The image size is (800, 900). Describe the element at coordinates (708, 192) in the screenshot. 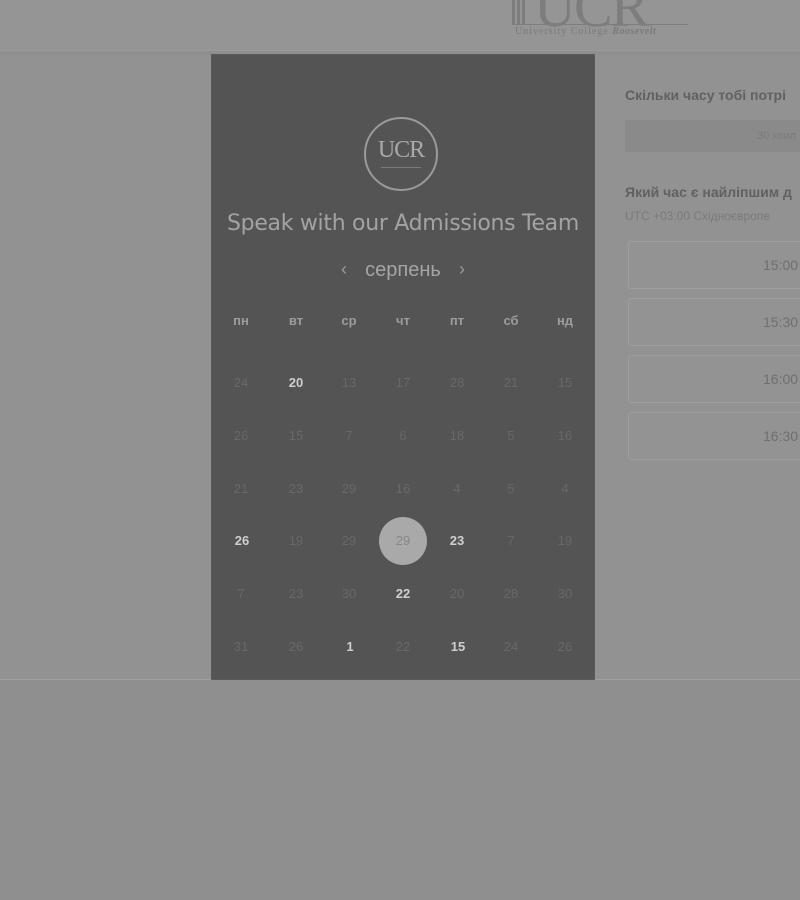

I see `time-question: Який час є найліпшим д` at that location.